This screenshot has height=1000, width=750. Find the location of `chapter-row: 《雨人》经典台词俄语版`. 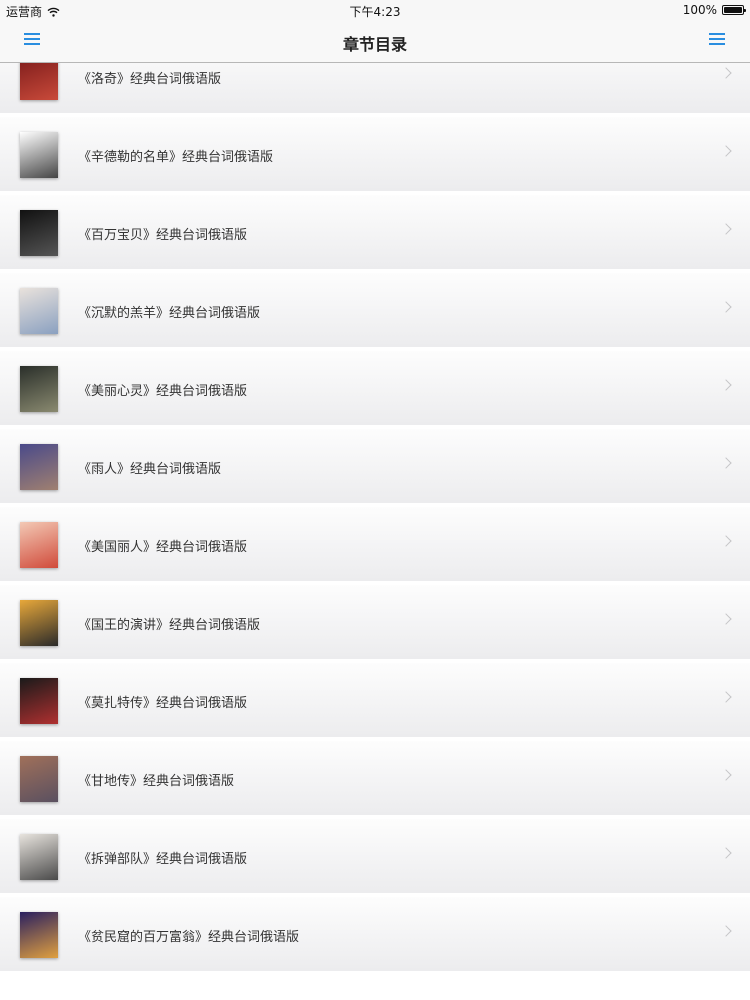

chapter-row: 《雨人》经典台词俄语版 is located at coordinates (375, 467).